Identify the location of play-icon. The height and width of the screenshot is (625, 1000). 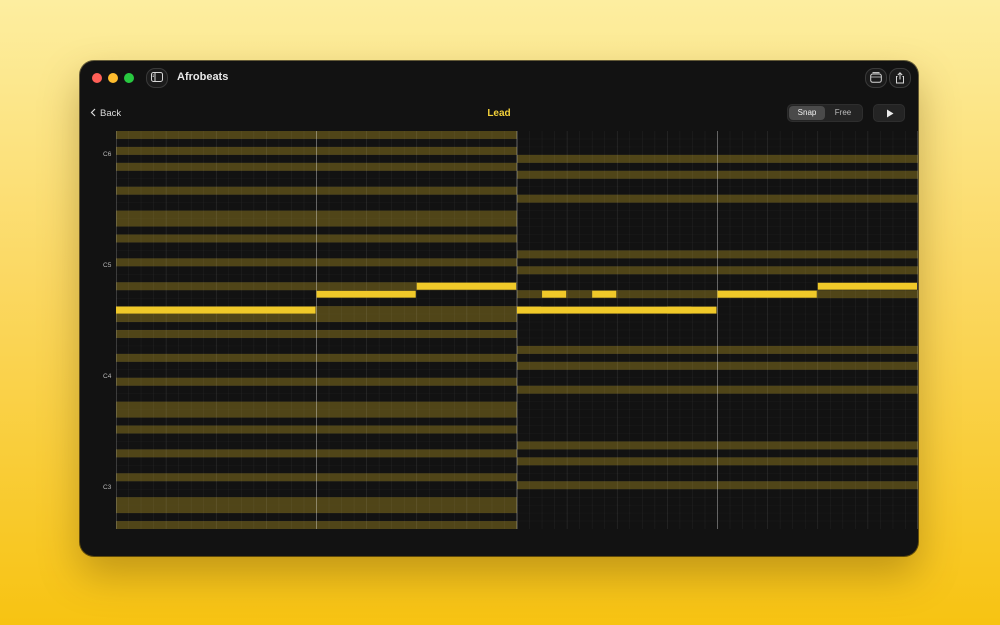
(890, 113).